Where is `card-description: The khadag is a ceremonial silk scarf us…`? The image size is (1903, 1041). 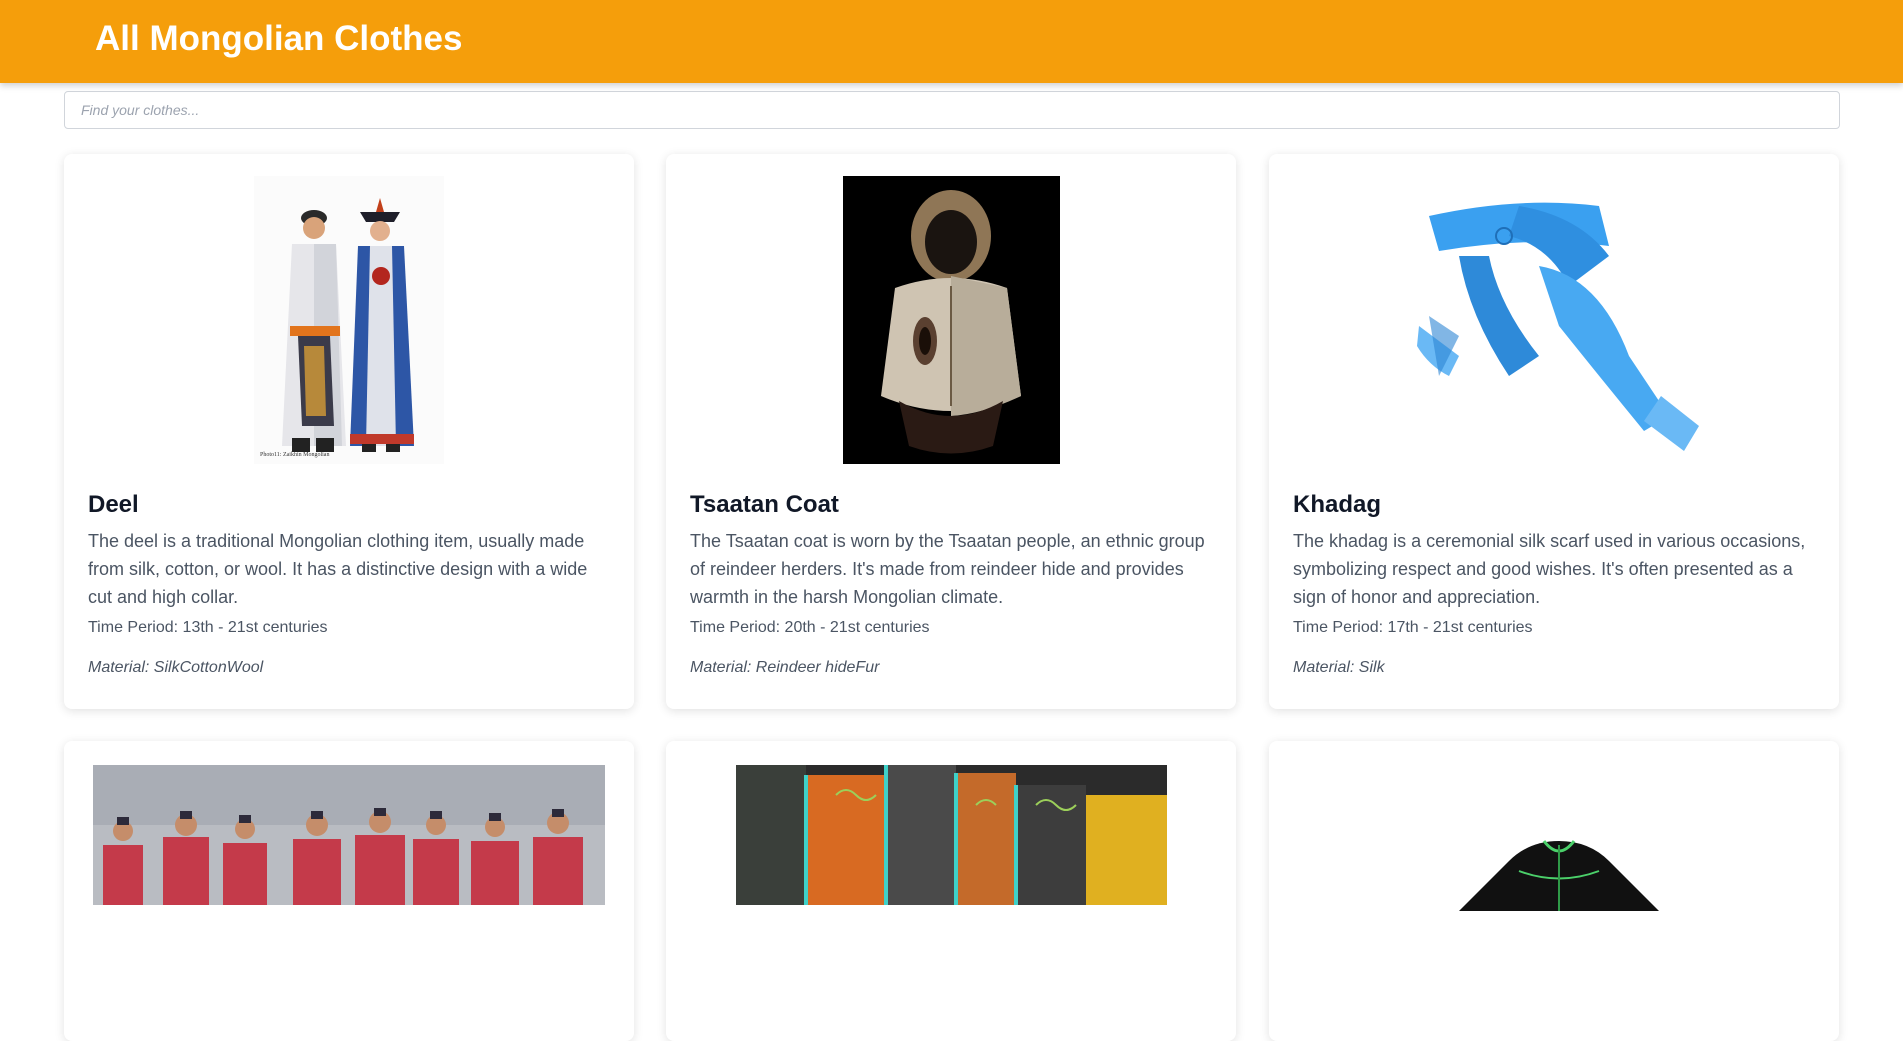 card-description: The khadag is a ceremonial silk scarf us… is located at coordinates (1549, 569).